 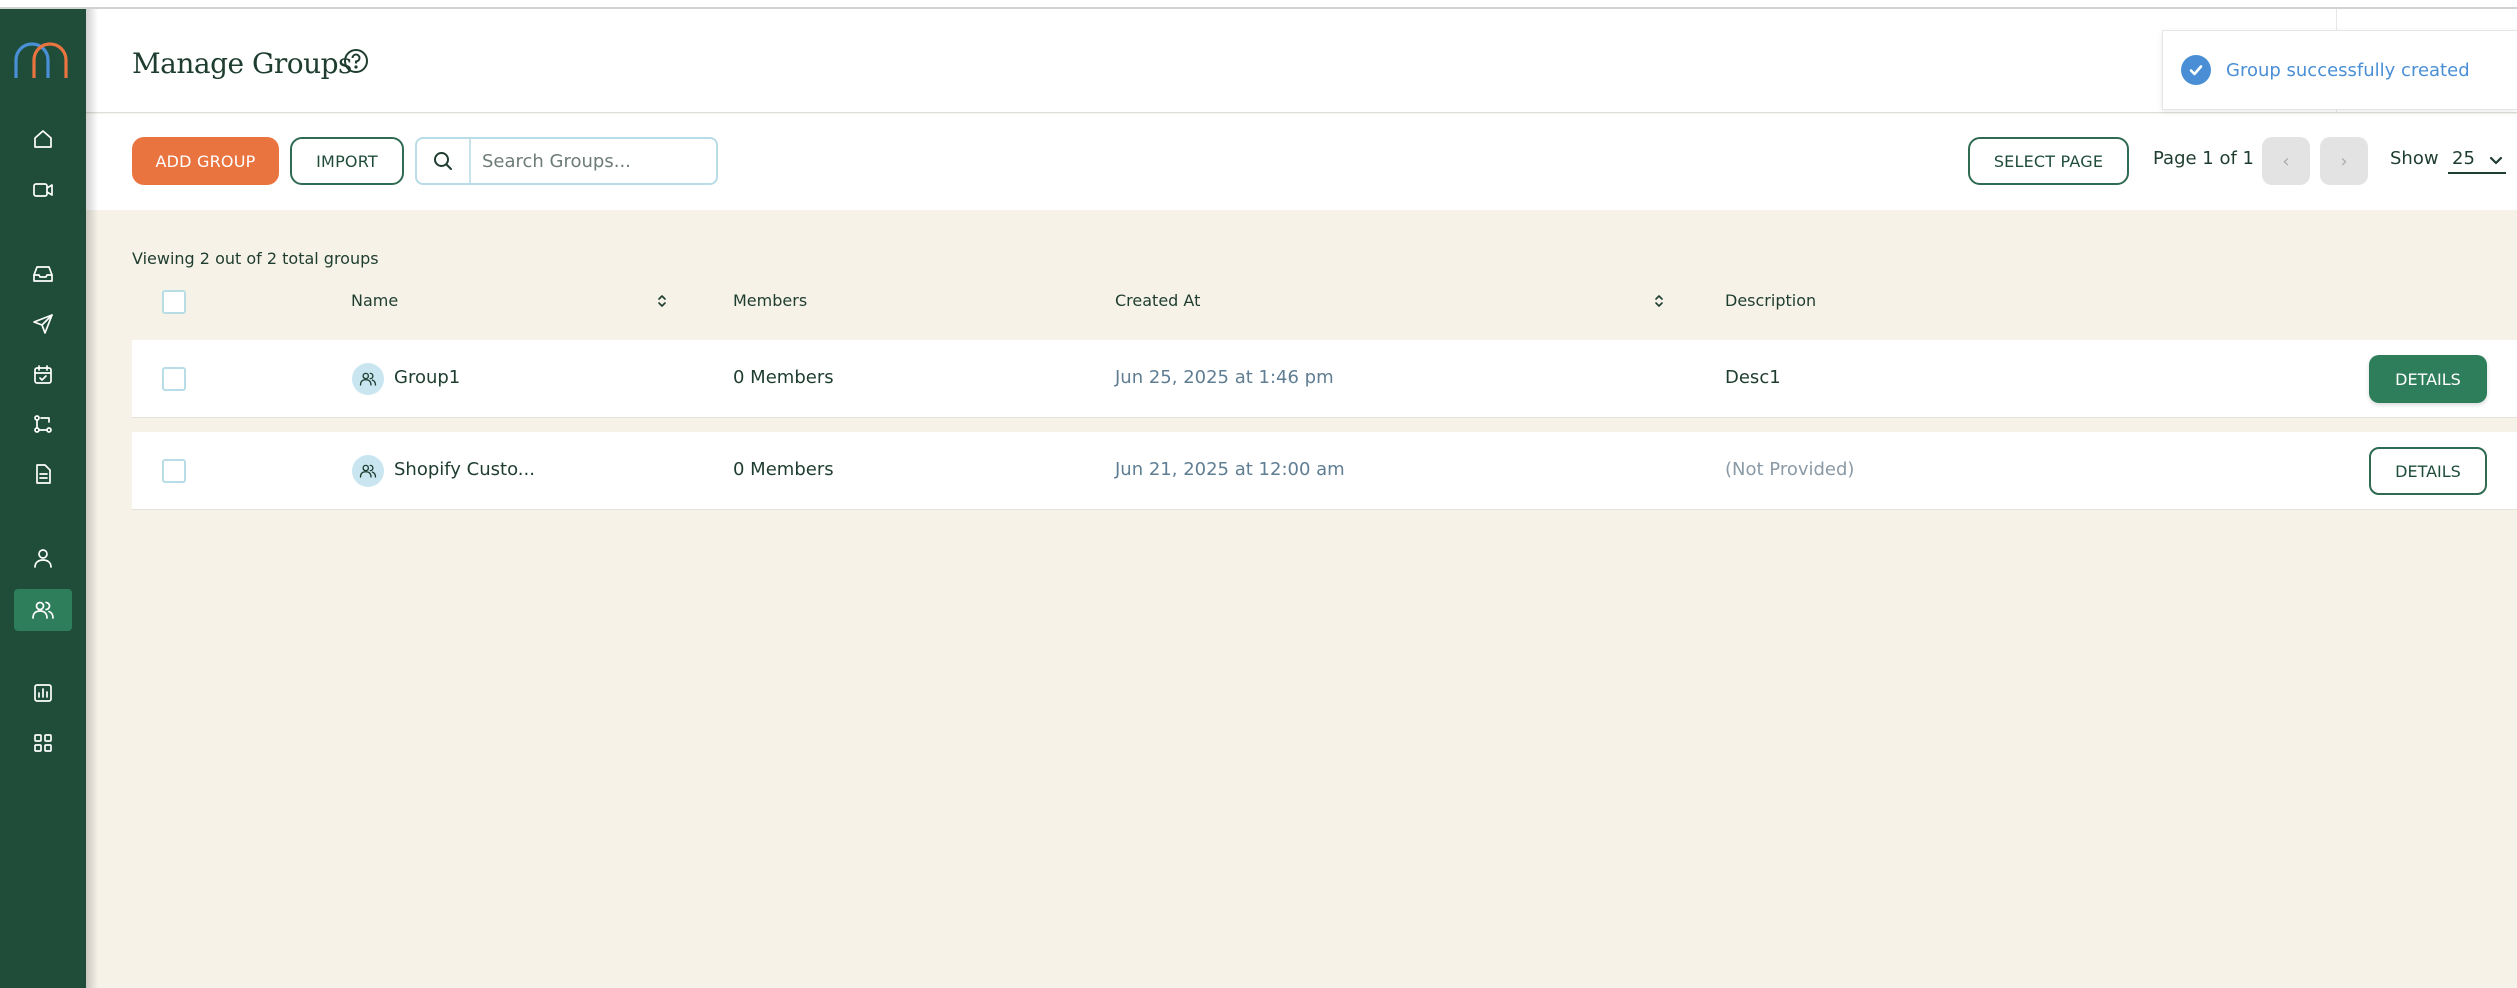 I want to click on search-box, so click(x=566, y=161).